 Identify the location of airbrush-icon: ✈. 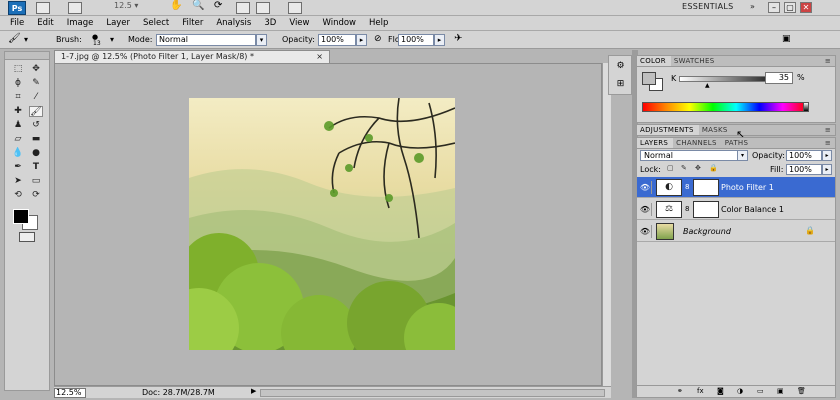
(458, 38).